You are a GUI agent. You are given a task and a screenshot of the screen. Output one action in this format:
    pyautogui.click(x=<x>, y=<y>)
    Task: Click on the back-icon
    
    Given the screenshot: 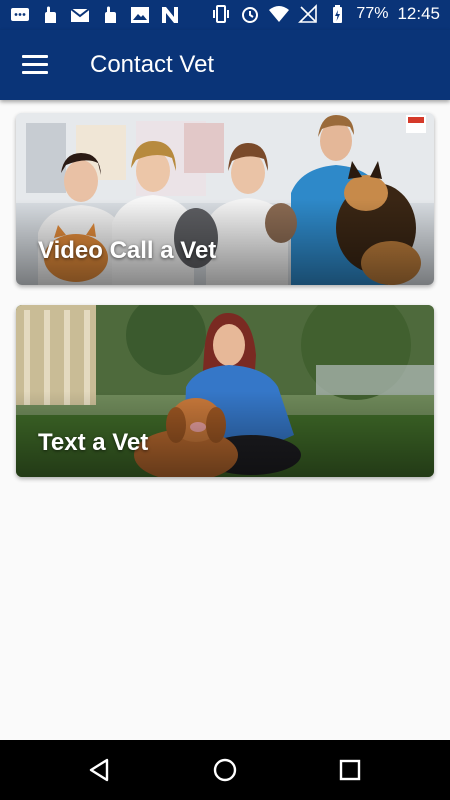 What is the action you would take?
    pyautogui.click(x=100, y=770)
    